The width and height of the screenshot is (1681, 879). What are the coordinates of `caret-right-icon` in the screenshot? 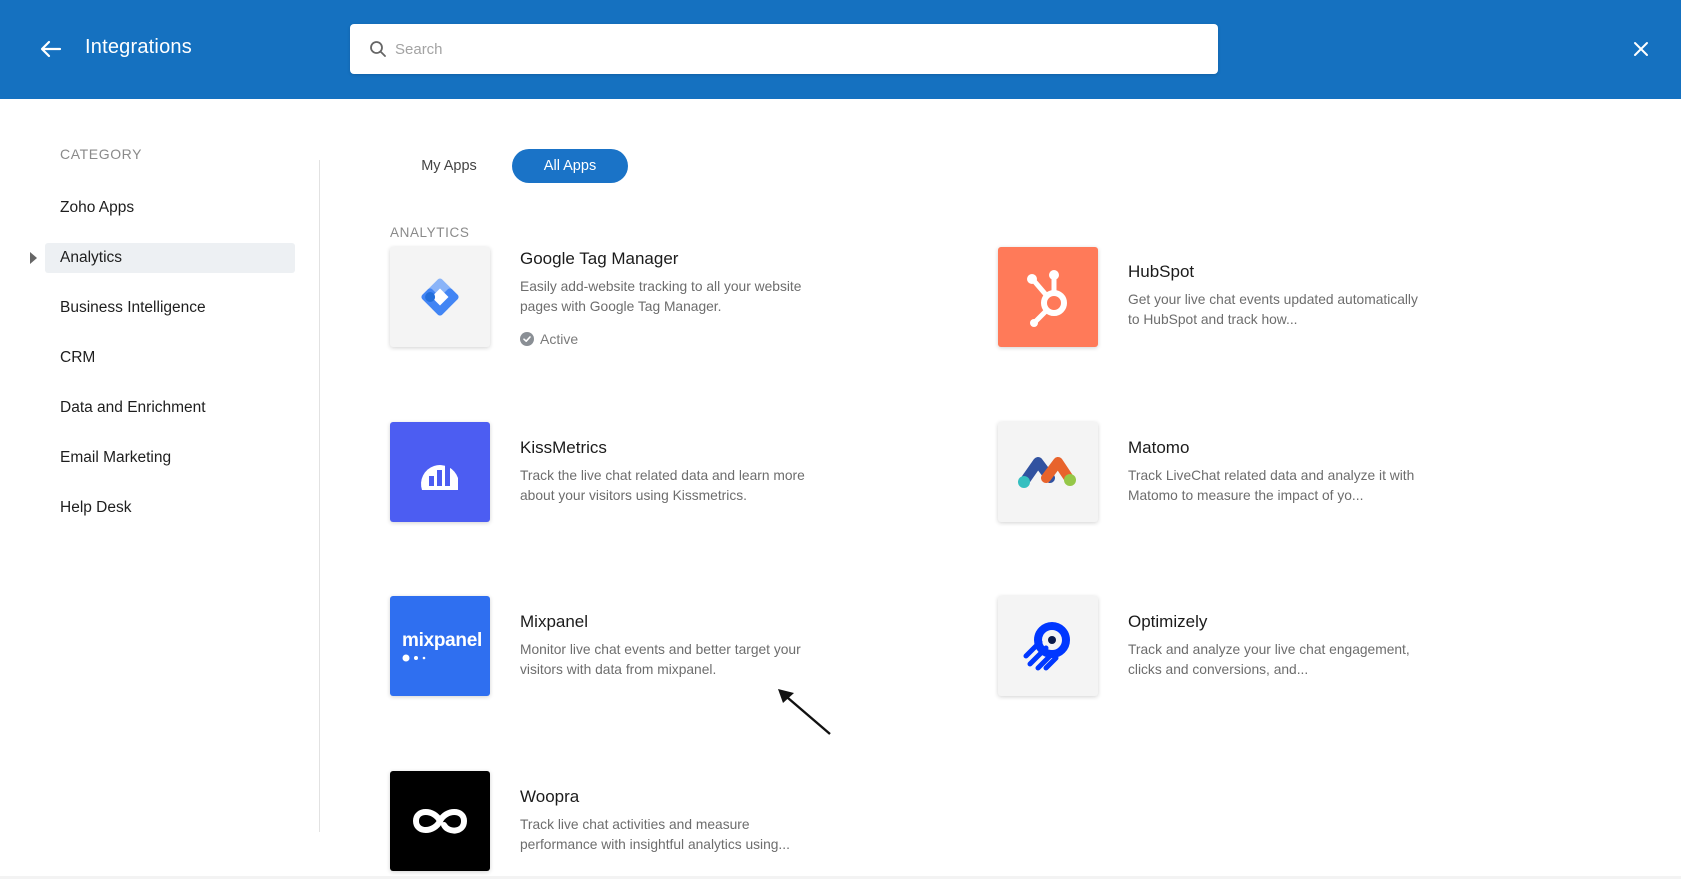 It's located at (33, 258).